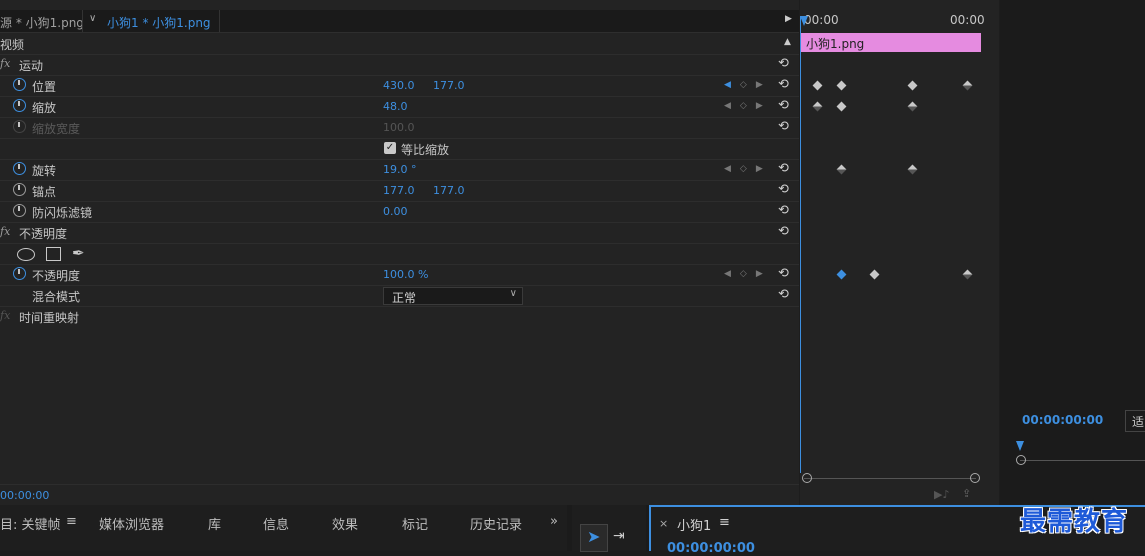  I want to click on position-y-value: 177.0, so click(449, 85).